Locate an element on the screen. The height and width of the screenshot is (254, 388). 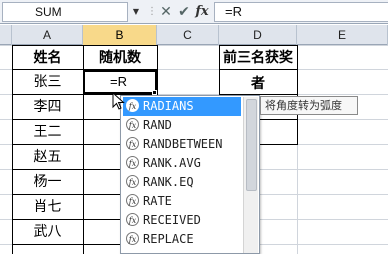
formula-buttons: ⋮ ✕ ✔ fx is located at coordinates (179, 12).